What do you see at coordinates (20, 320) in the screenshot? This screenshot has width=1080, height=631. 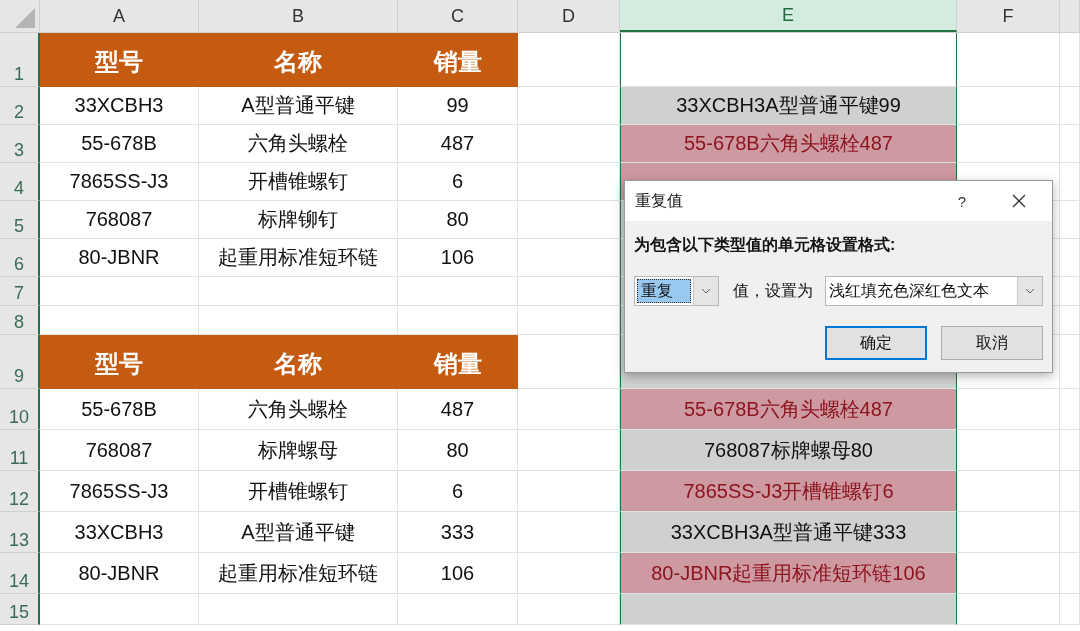 I see `row-header: 8` at bounding box center [20, 320].